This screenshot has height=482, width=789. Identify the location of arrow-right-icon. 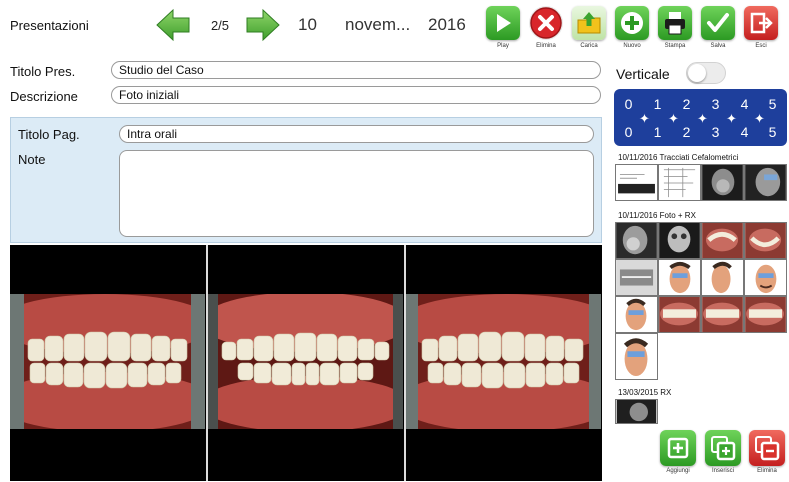
(263, 25).